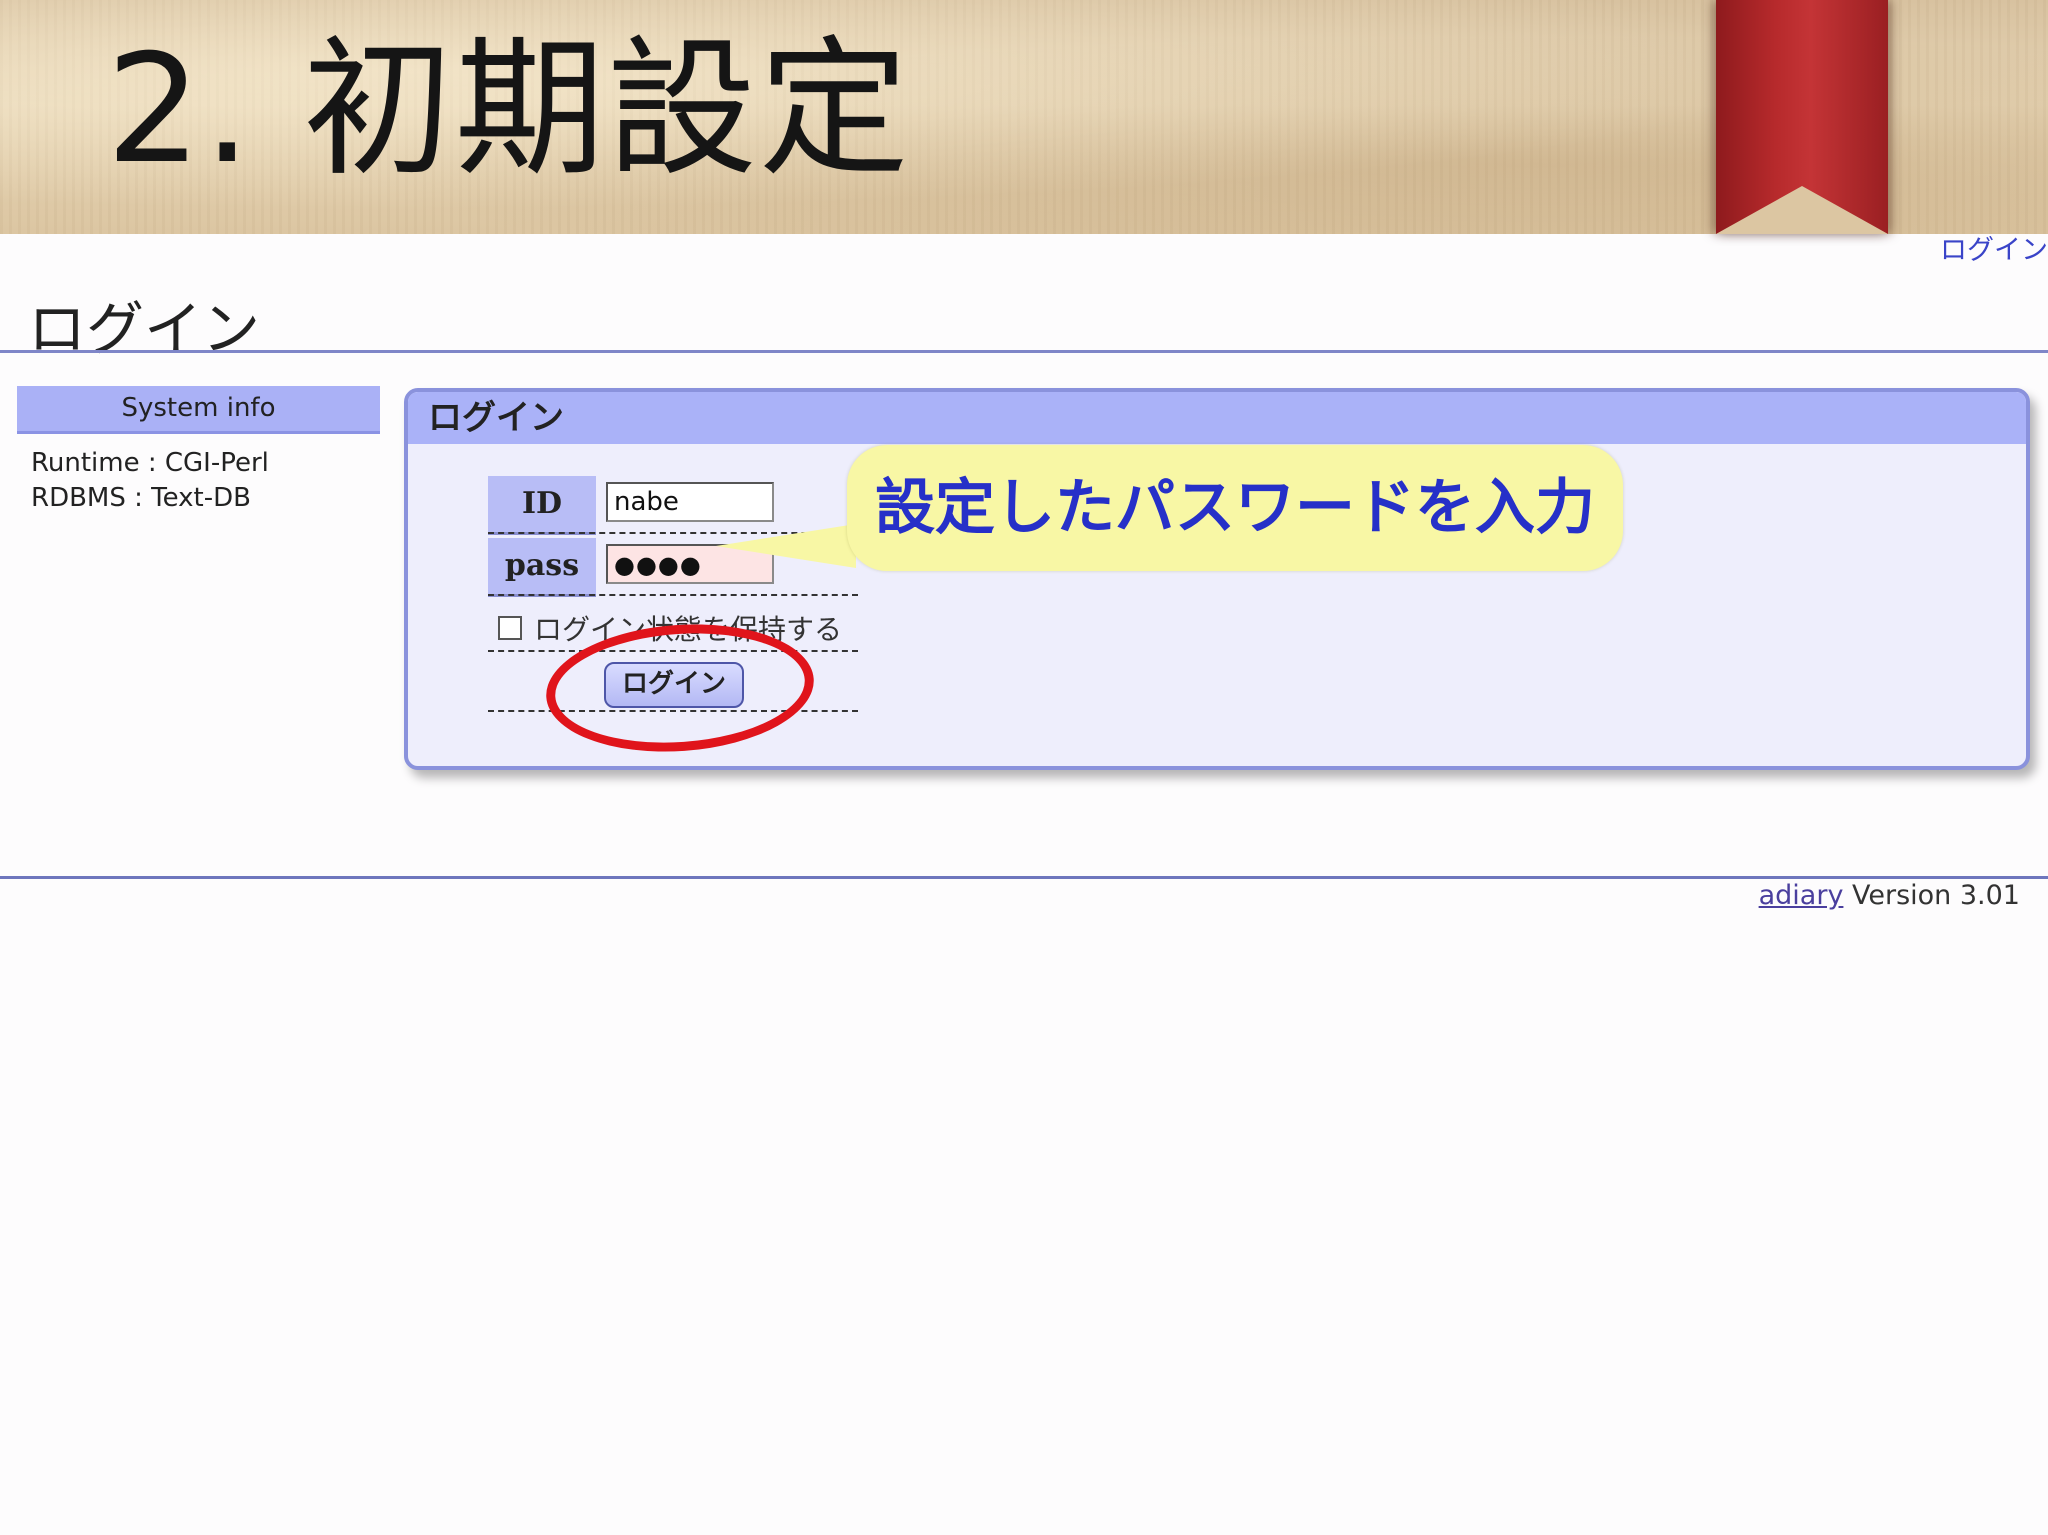 This screenshot has width=2048, height=1535. I want to click on remember-checkbox, so click(510, 628).